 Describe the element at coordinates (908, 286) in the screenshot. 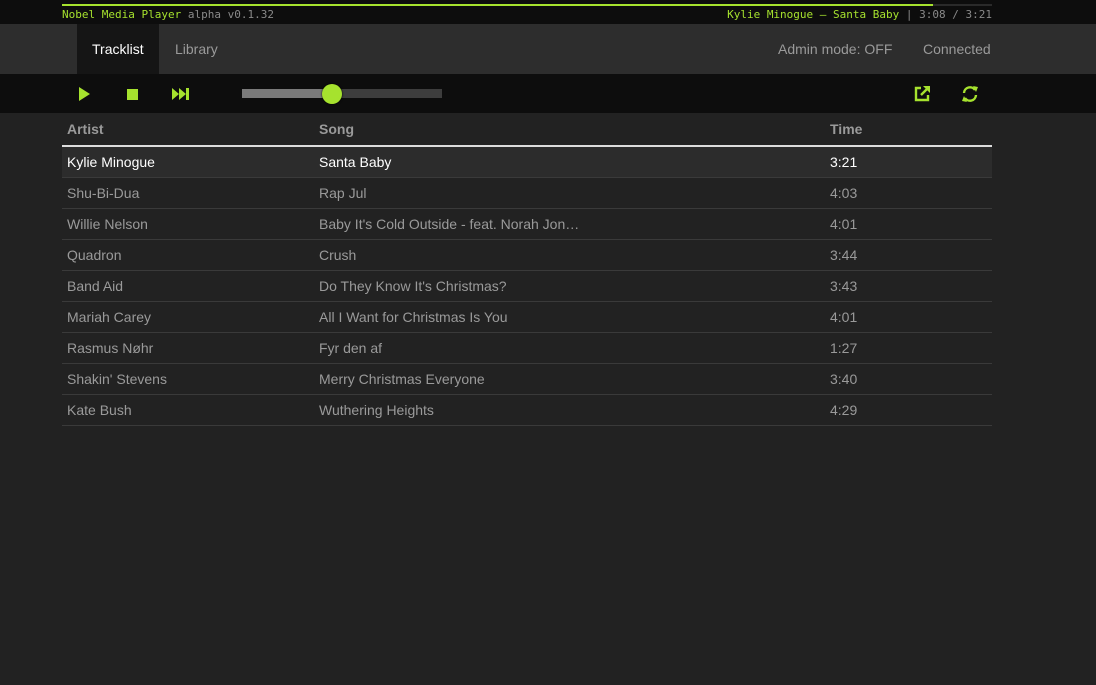

I see `time-cell: 3:43` at that location.